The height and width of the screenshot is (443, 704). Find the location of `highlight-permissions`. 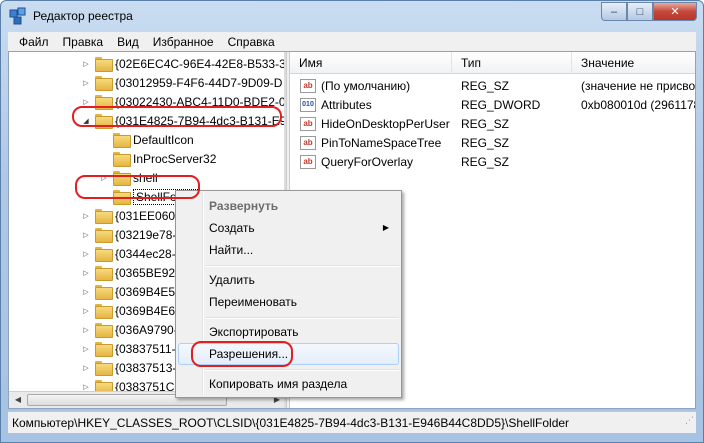

highlight-permissions is located at coordinates (242, 354).